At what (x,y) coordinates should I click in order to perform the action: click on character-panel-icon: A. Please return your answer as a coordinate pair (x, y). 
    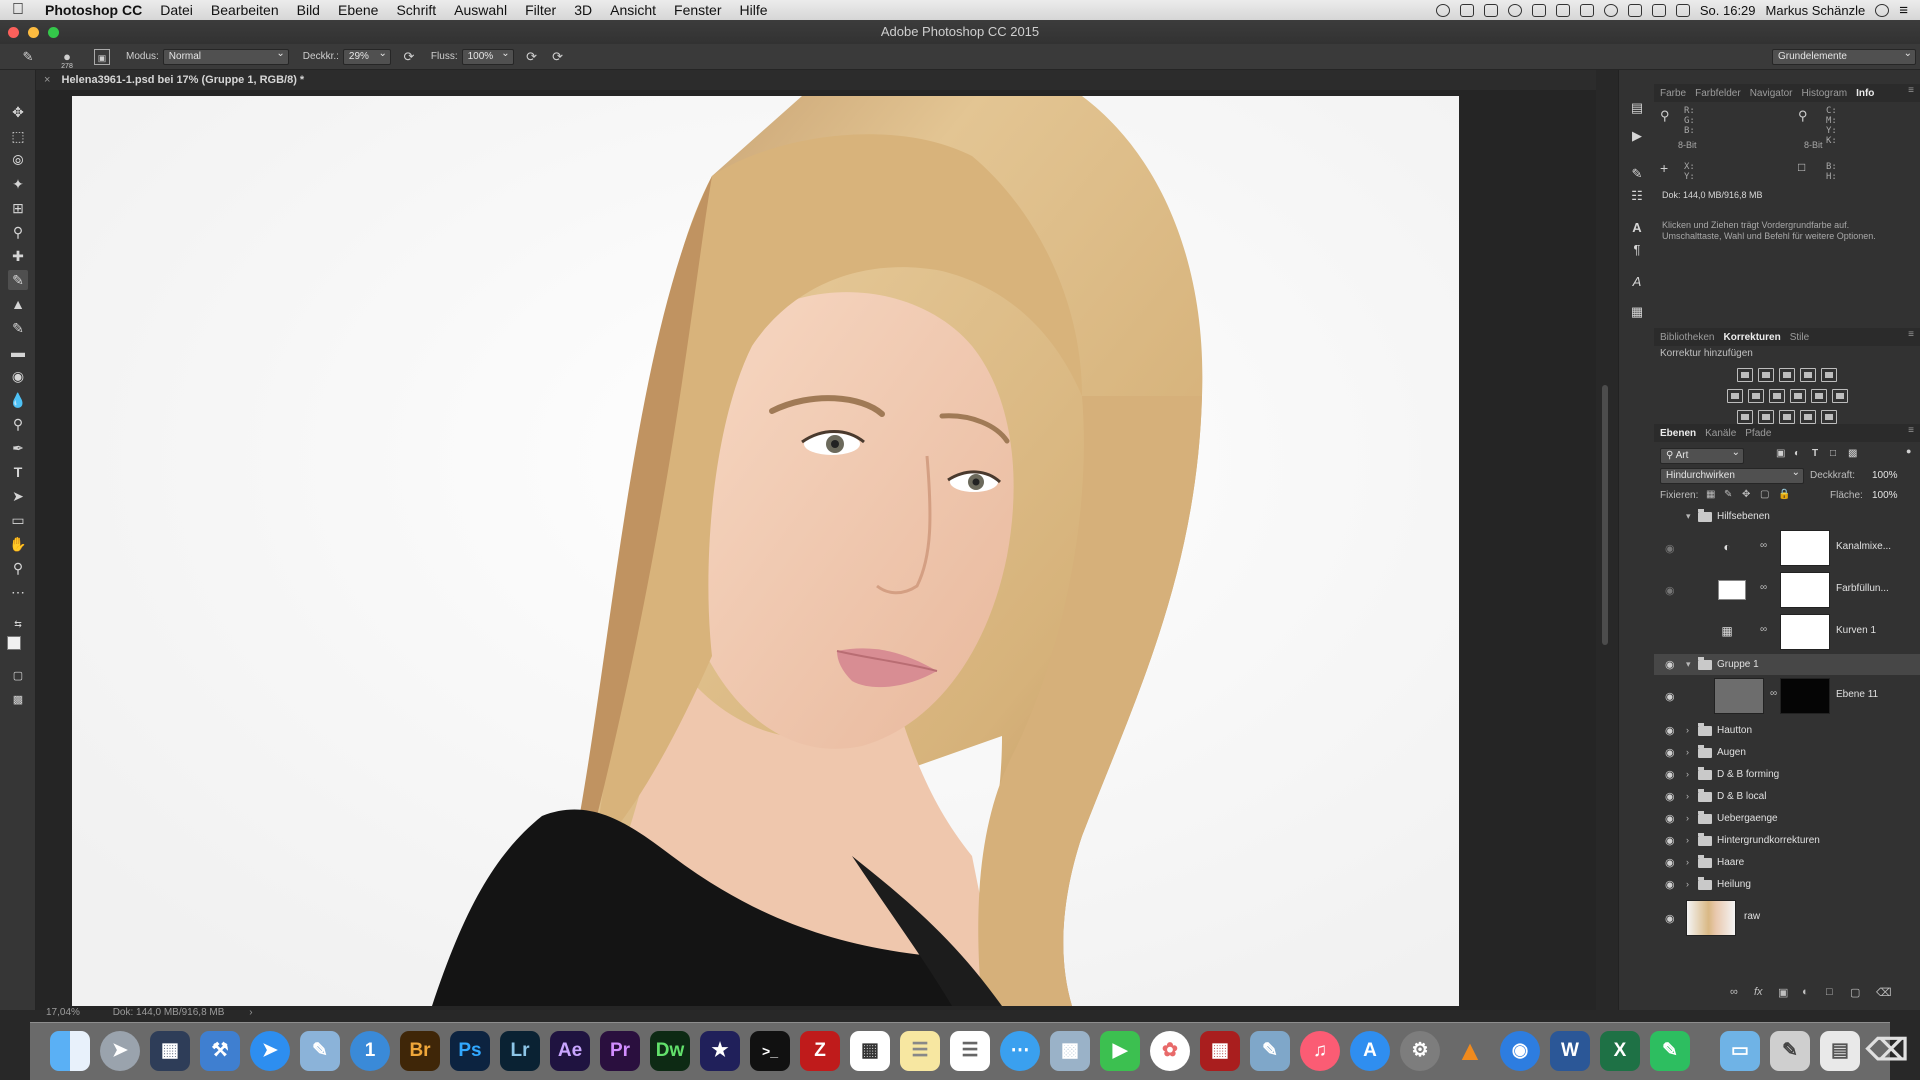
    Looking at the image, I should click on (1637, 228).